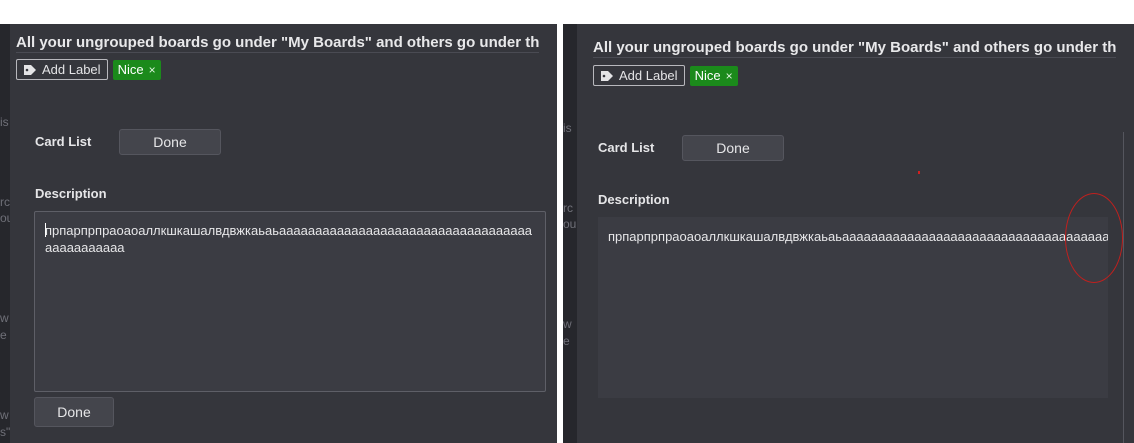  Describe the element at coordinates (570, 224) in the screenshot. I see `background-text-fragment: ou` at that location.